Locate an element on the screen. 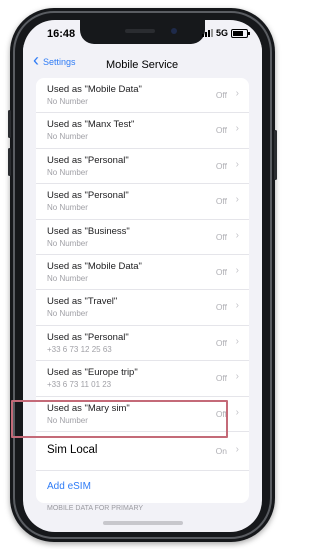 This screenshot has width=320, height=549. volume-up-button is located at coordinates (9, 124).